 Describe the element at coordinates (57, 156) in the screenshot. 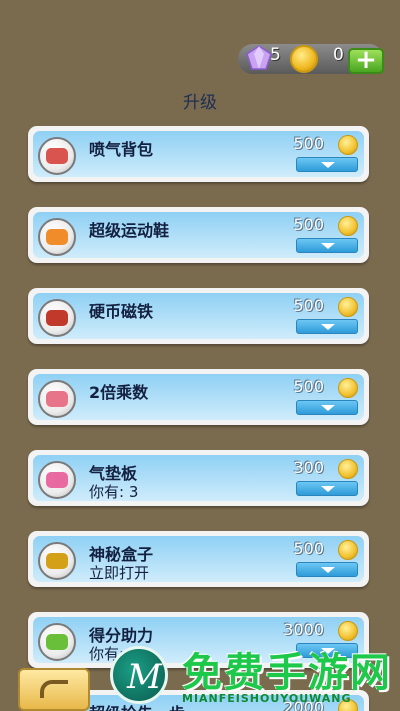

I see `jetpack-icon` at that location.